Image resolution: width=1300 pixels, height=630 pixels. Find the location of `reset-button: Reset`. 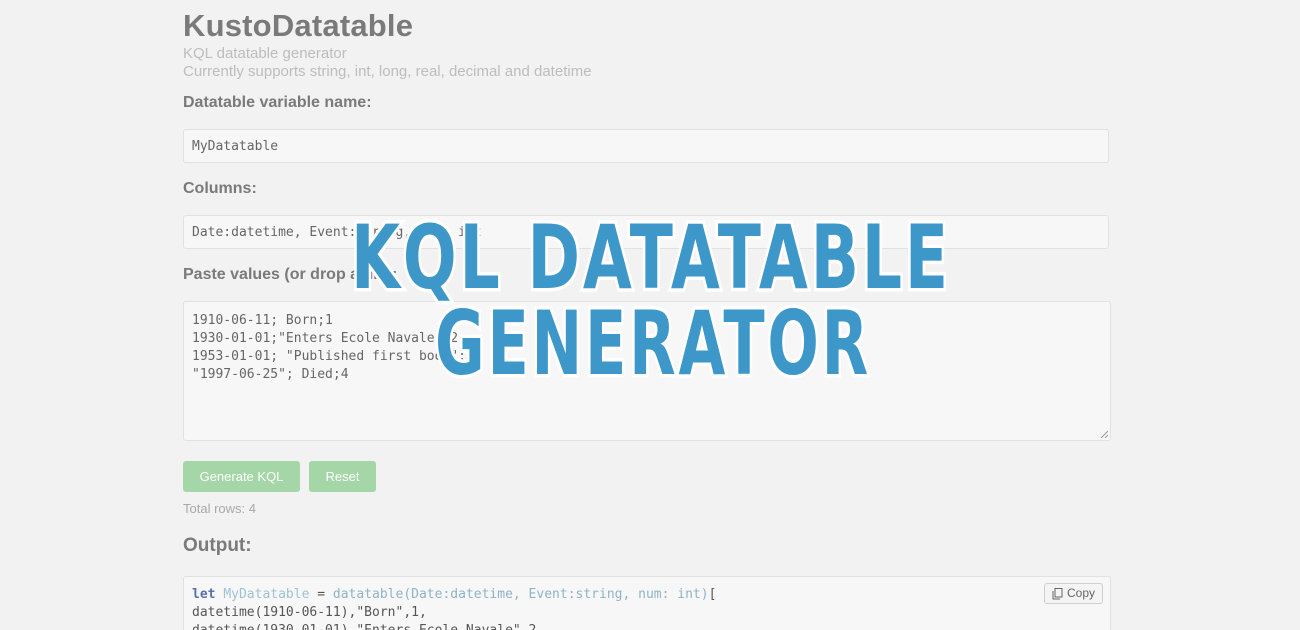

reset-button: Reset is located at coordinates (342, 476).